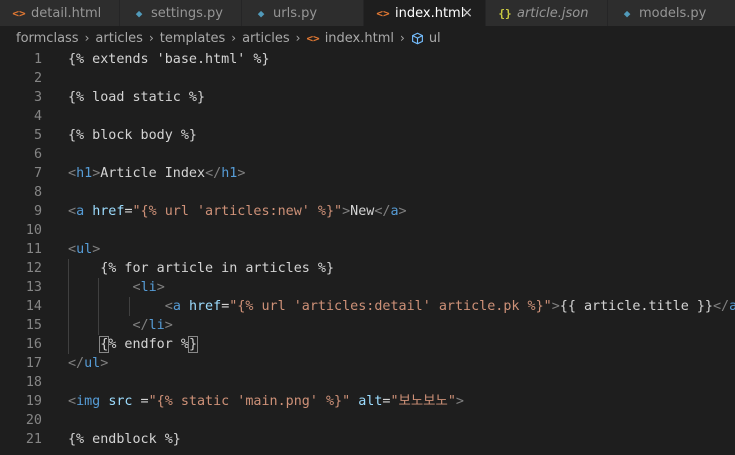  I want to click on tab-label: index.html, so click(430, 13).